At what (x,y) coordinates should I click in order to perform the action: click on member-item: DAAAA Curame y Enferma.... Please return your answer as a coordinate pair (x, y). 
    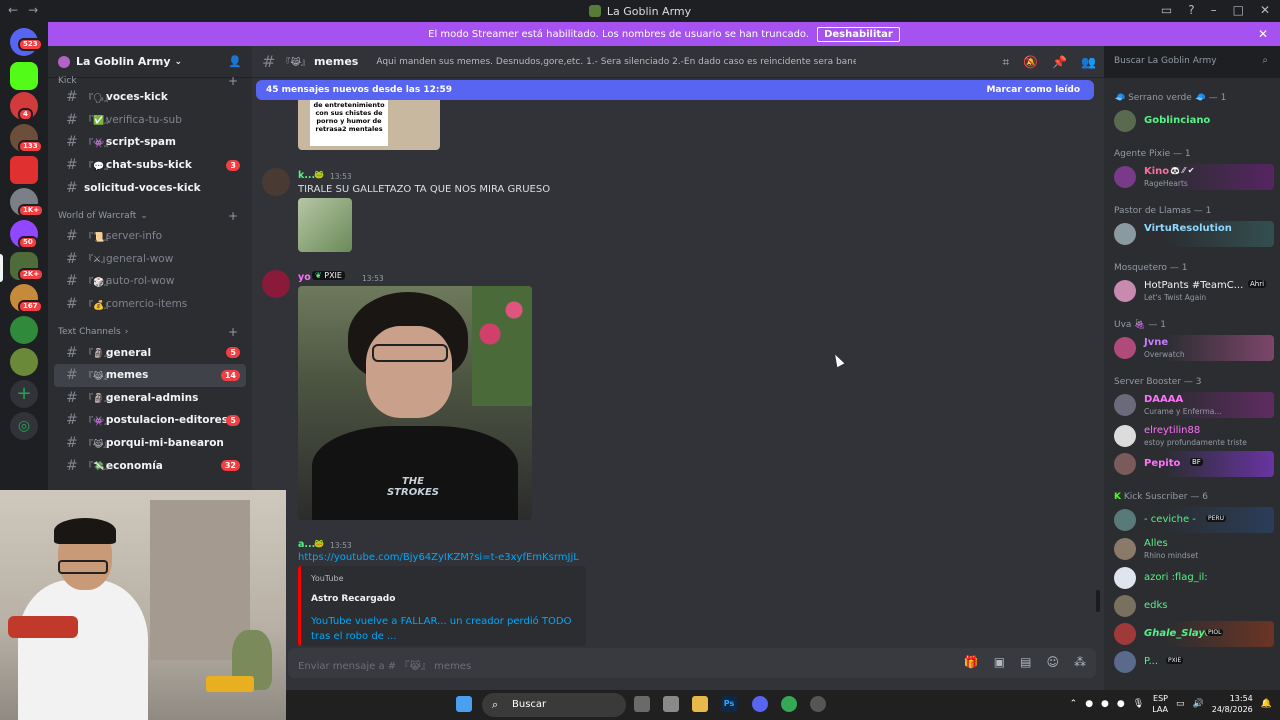
    Looking at the image, I should click on (1194, 405).